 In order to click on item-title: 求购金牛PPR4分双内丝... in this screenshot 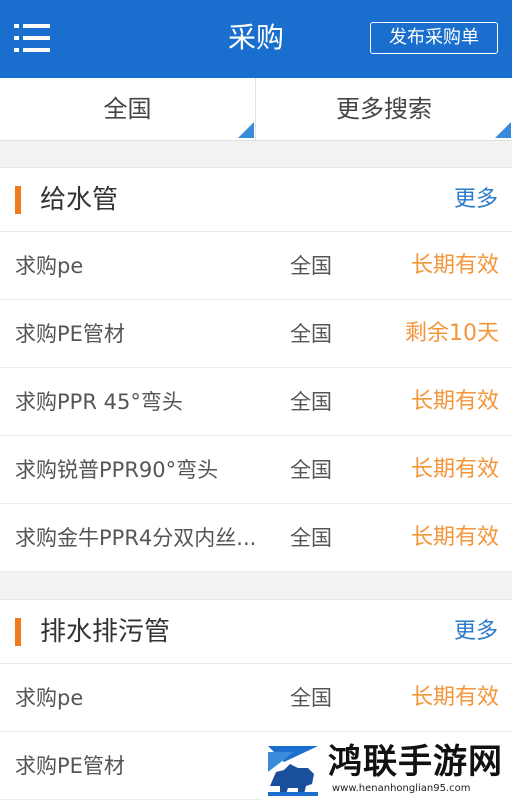, I will do `click(136, 538)`.